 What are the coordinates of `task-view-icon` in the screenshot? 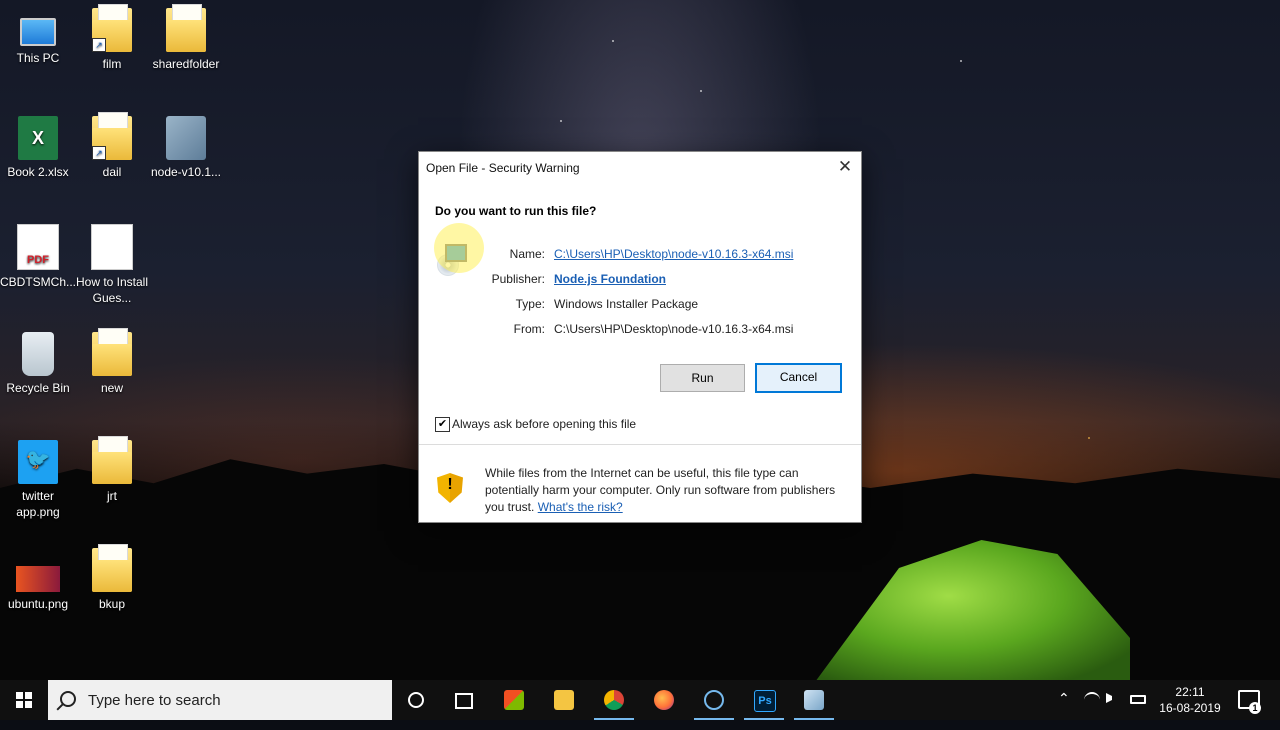 It's located at (464, 701).